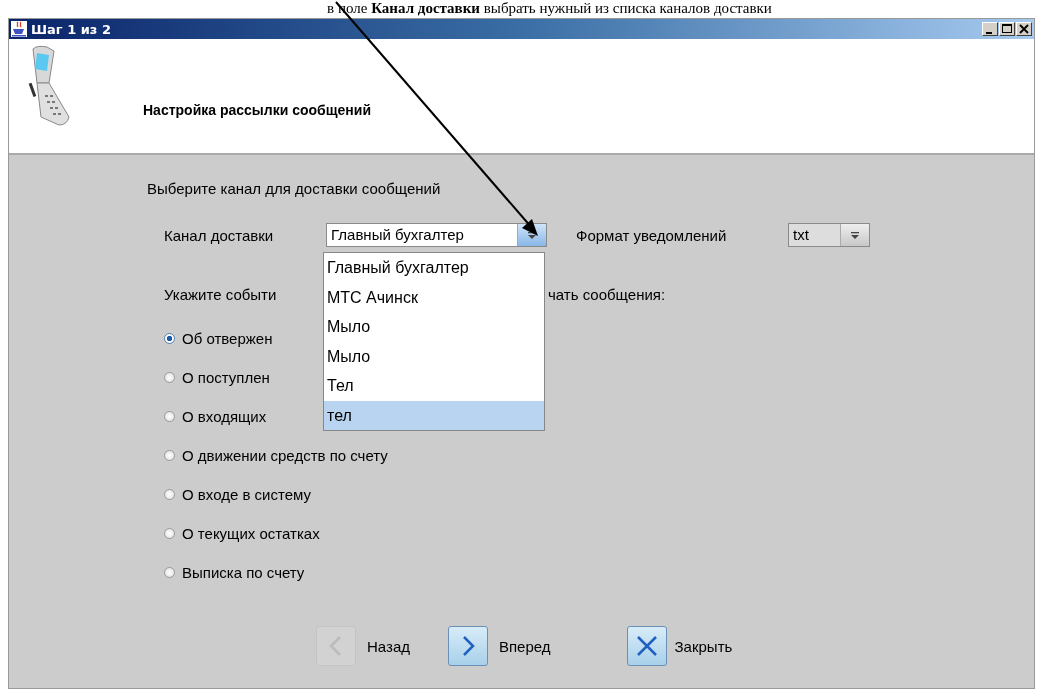  I want to click on maximize-icon, so click(1007, 29).